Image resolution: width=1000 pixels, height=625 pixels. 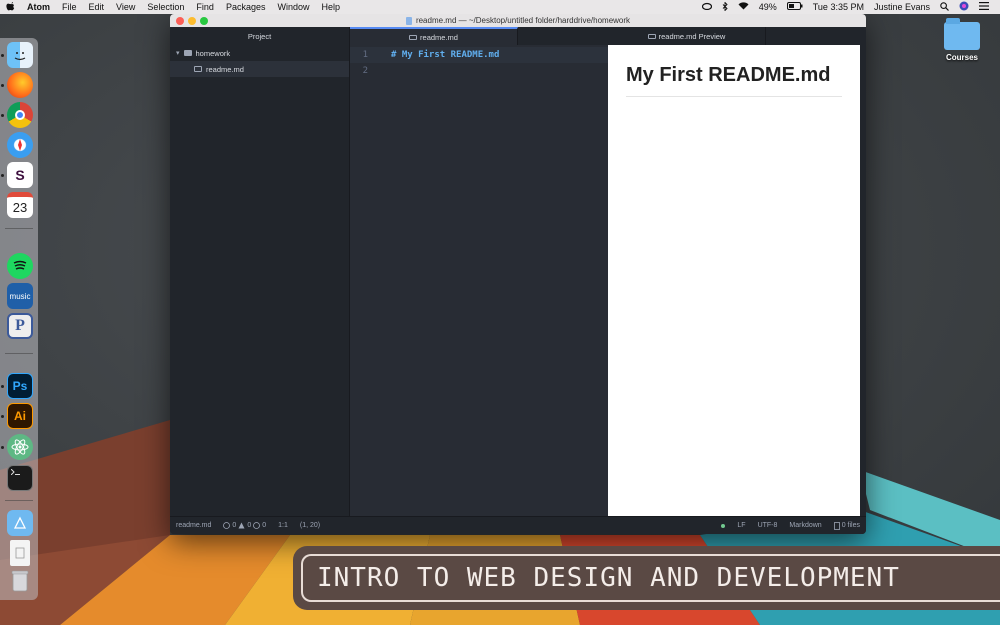 I want to click on firefox-running-indicator, so click(x=2, y=85).